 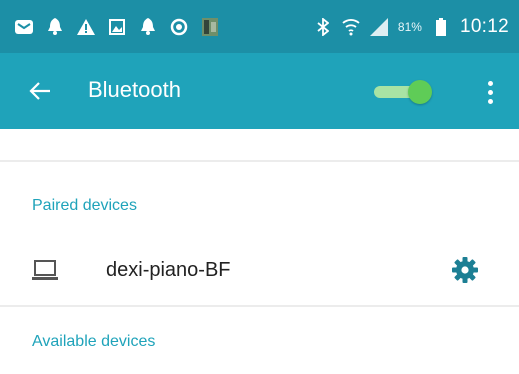 I want to click on battery-percent: 81%, so click(x=409, y=26).